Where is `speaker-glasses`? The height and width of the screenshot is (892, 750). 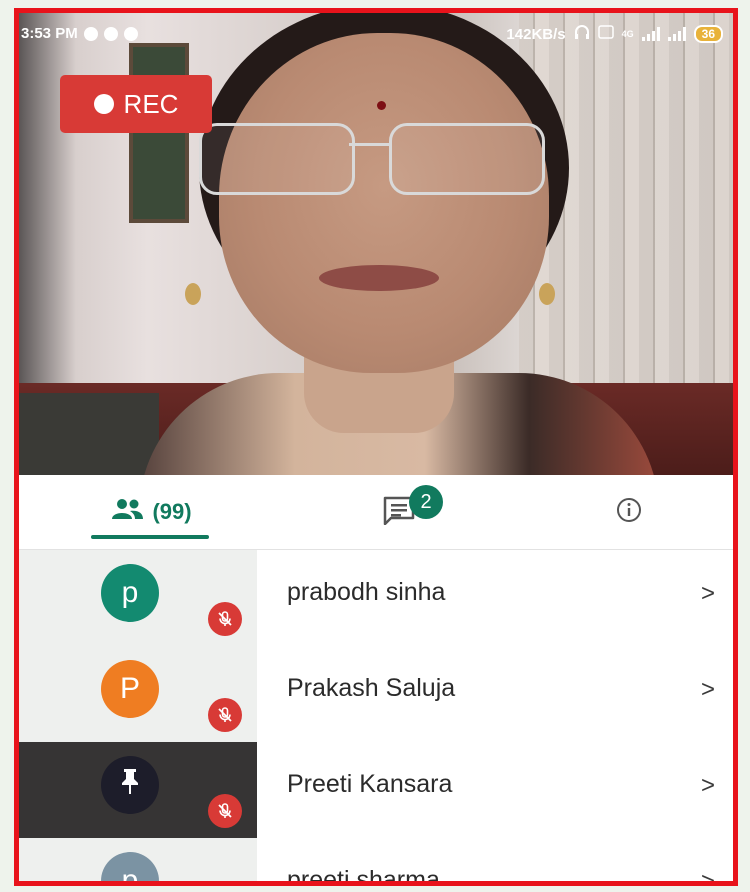
speaker-glasses is located at coordinates (372, 159).